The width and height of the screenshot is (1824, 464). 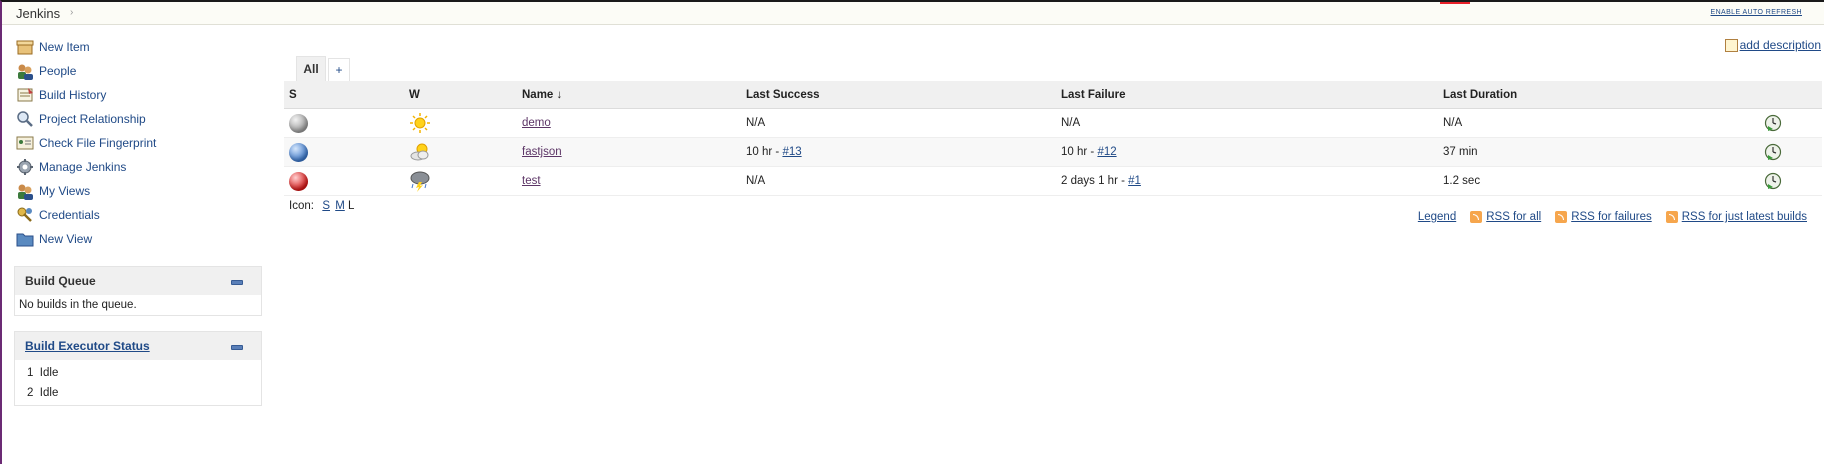 I want to click on icon-size-label: Icon:, so click(x=301, y=206).